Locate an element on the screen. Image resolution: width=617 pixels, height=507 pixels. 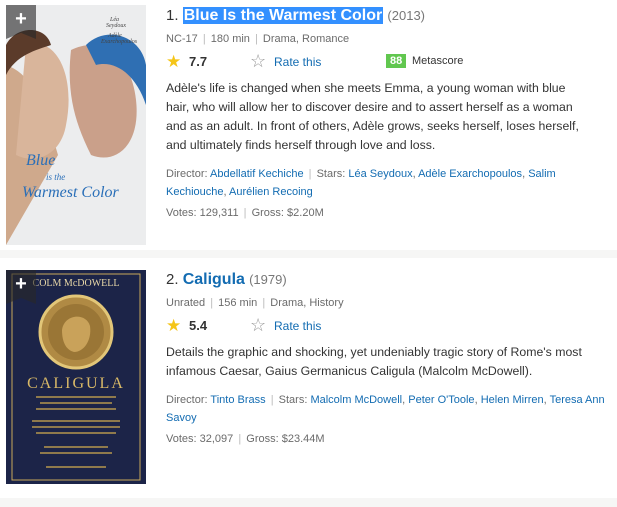
item-index: 1. is located at coordinates (172, 15).